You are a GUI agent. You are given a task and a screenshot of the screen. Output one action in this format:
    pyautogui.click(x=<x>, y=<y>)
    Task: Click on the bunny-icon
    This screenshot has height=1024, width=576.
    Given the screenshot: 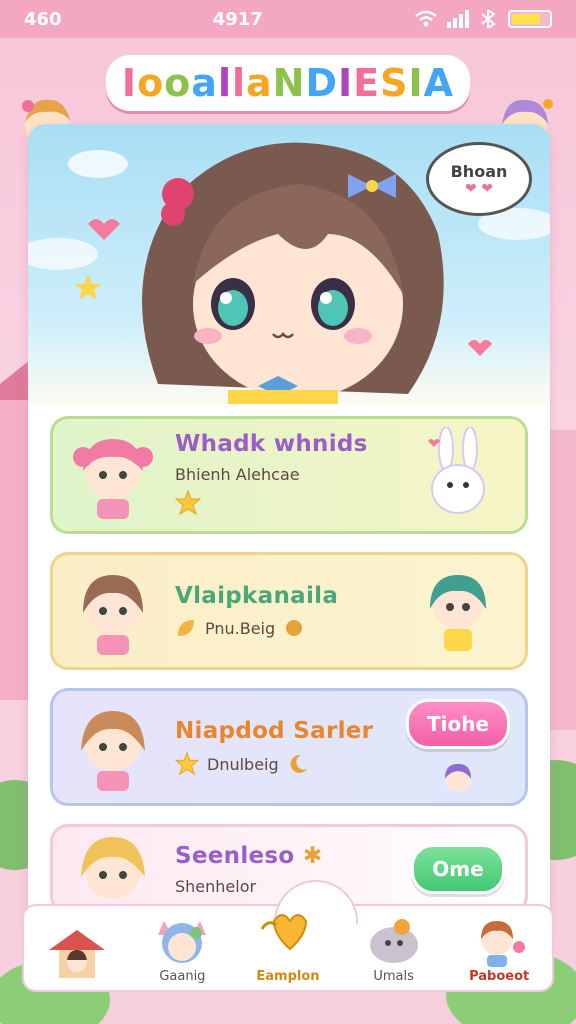 What is the action you would take?
    pyautogui.click(x=456, y=470)
    